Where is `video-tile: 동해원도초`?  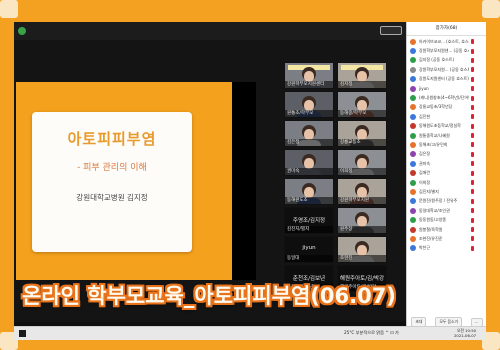
video-tile: 동해원도초 is located at coordinates (309, 191).